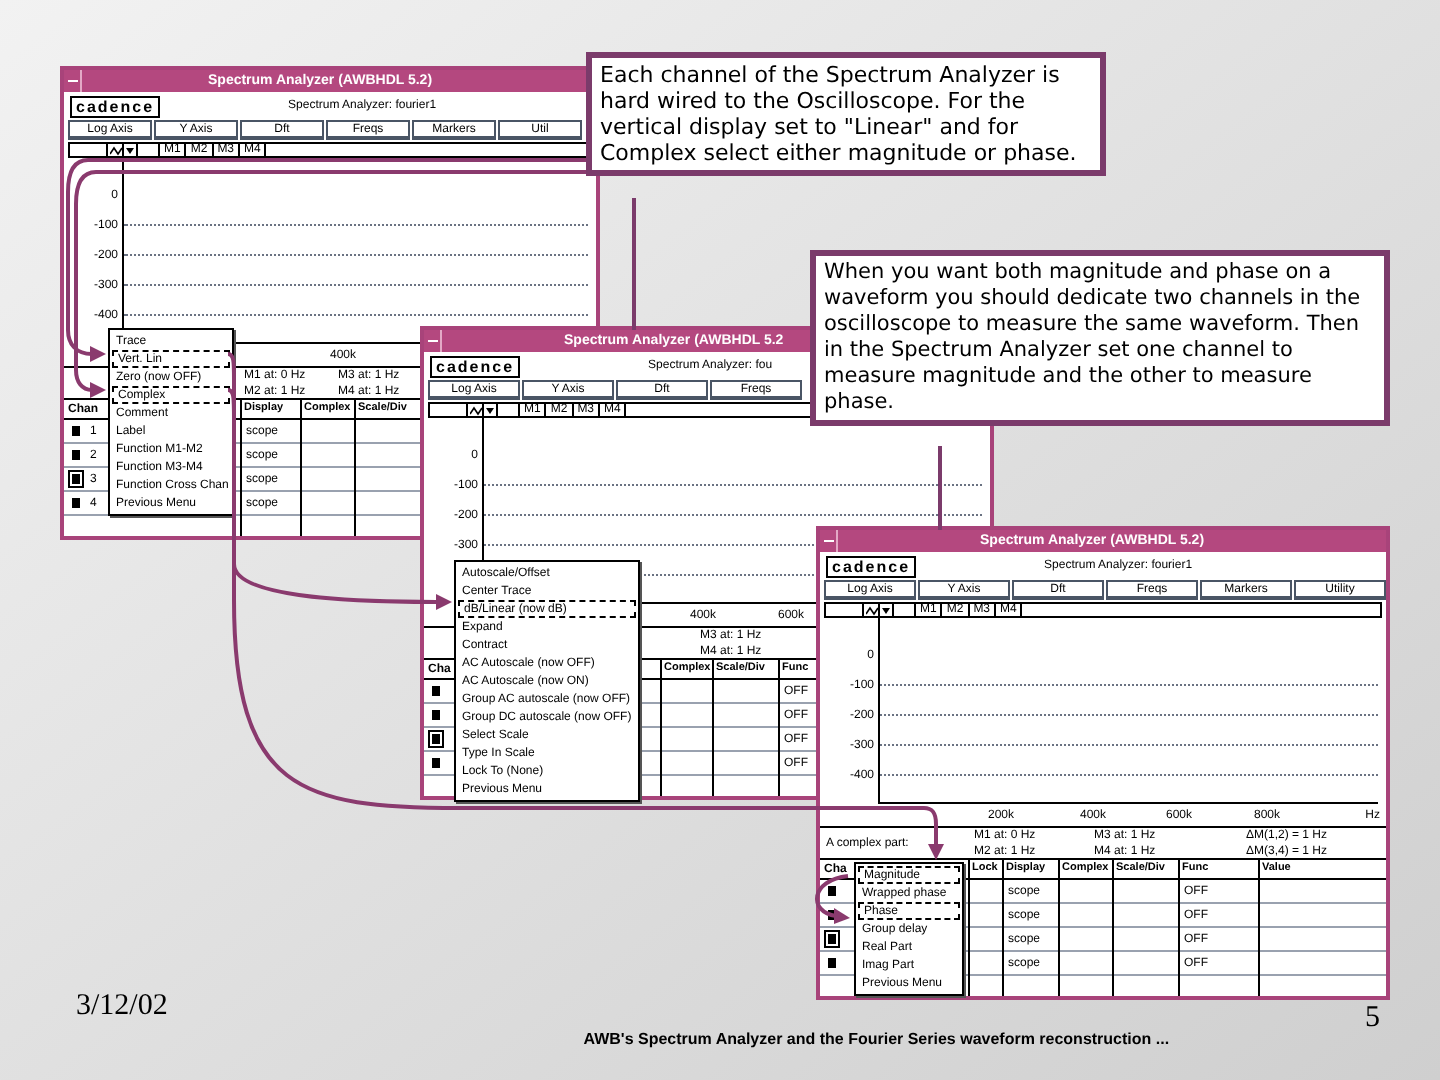 The image size is (1440, 1080). I want to click on slide-number: 5, so click(1372, 1018).